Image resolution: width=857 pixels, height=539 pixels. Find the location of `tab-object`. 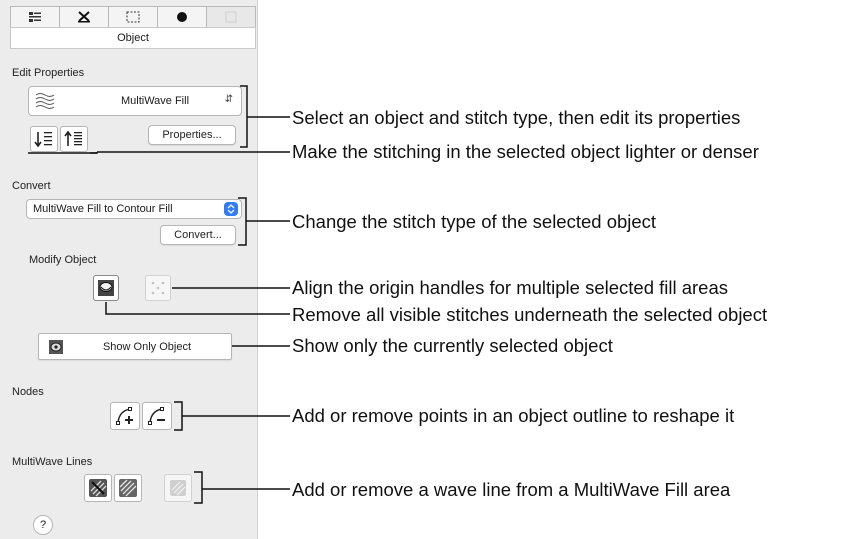

tab-object is located at coordinates (231, 17).